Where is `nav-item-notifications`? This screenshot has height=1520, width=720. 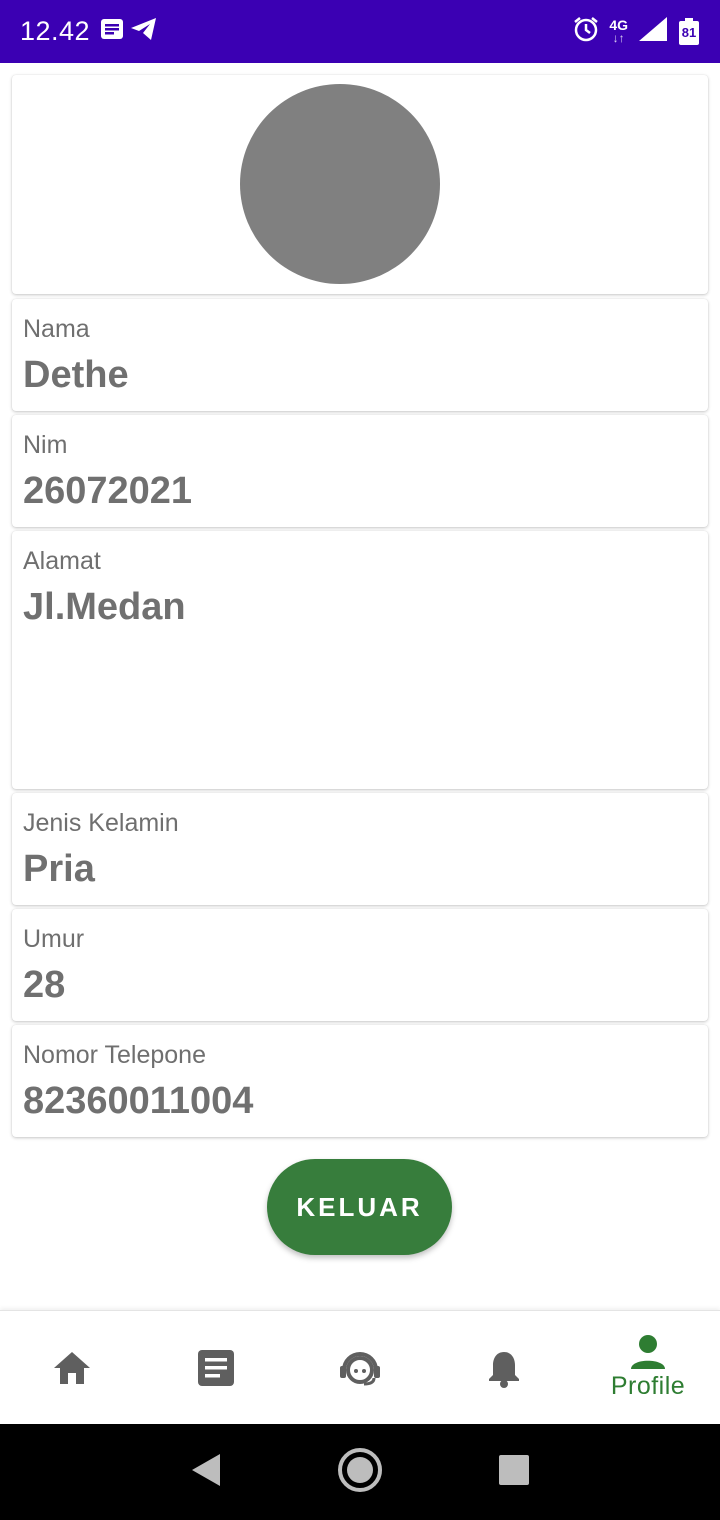 nav-item-notifications is located at coordinates (504, 1367).